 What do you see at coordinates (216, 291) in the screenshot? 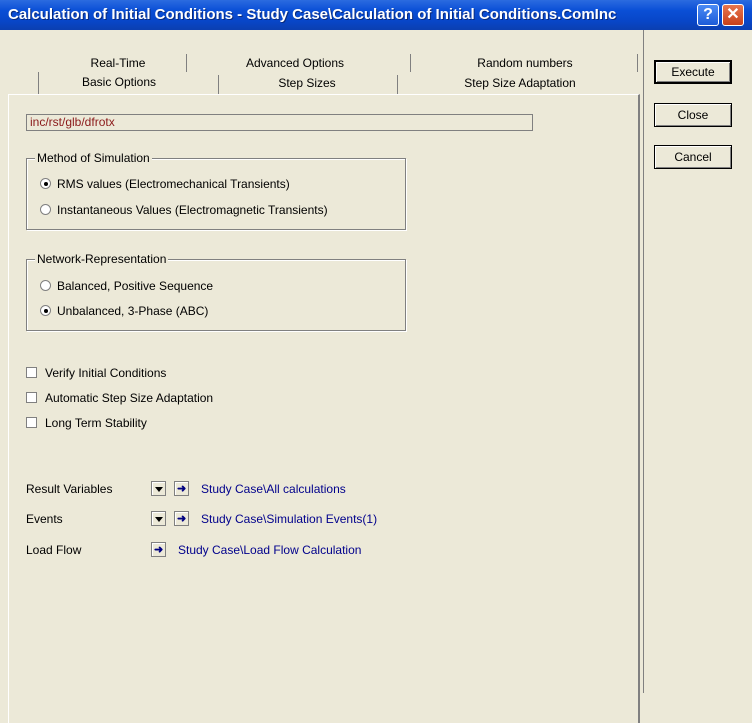
I see `network-representation-group: Network-Representation` at bounding box center [216, 291].